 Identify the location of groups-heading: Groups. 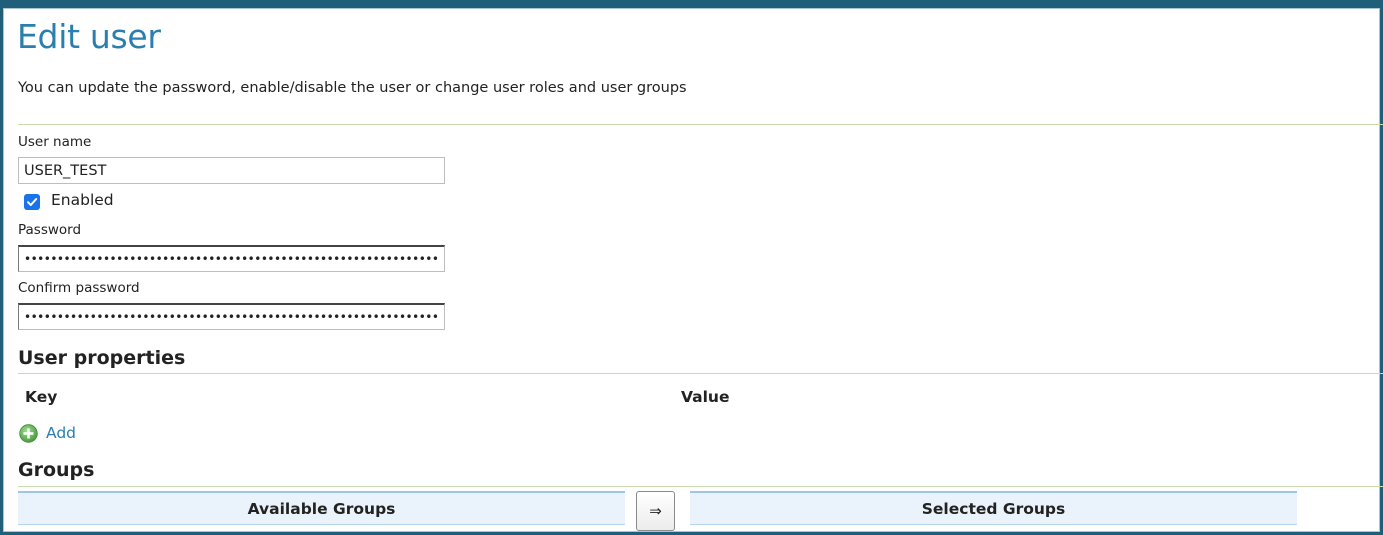
(56, 470).